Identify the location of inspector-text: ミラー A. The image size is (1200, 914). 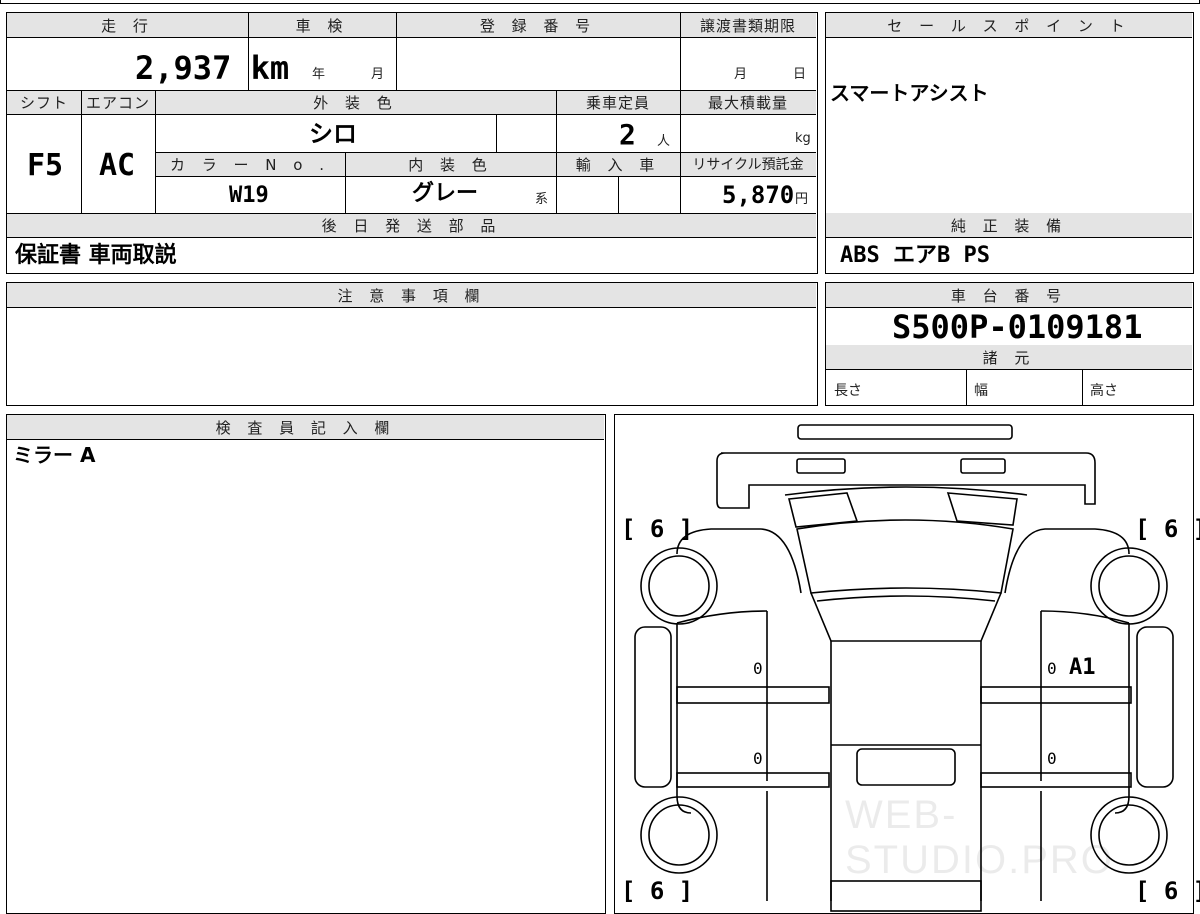
(54, 455).